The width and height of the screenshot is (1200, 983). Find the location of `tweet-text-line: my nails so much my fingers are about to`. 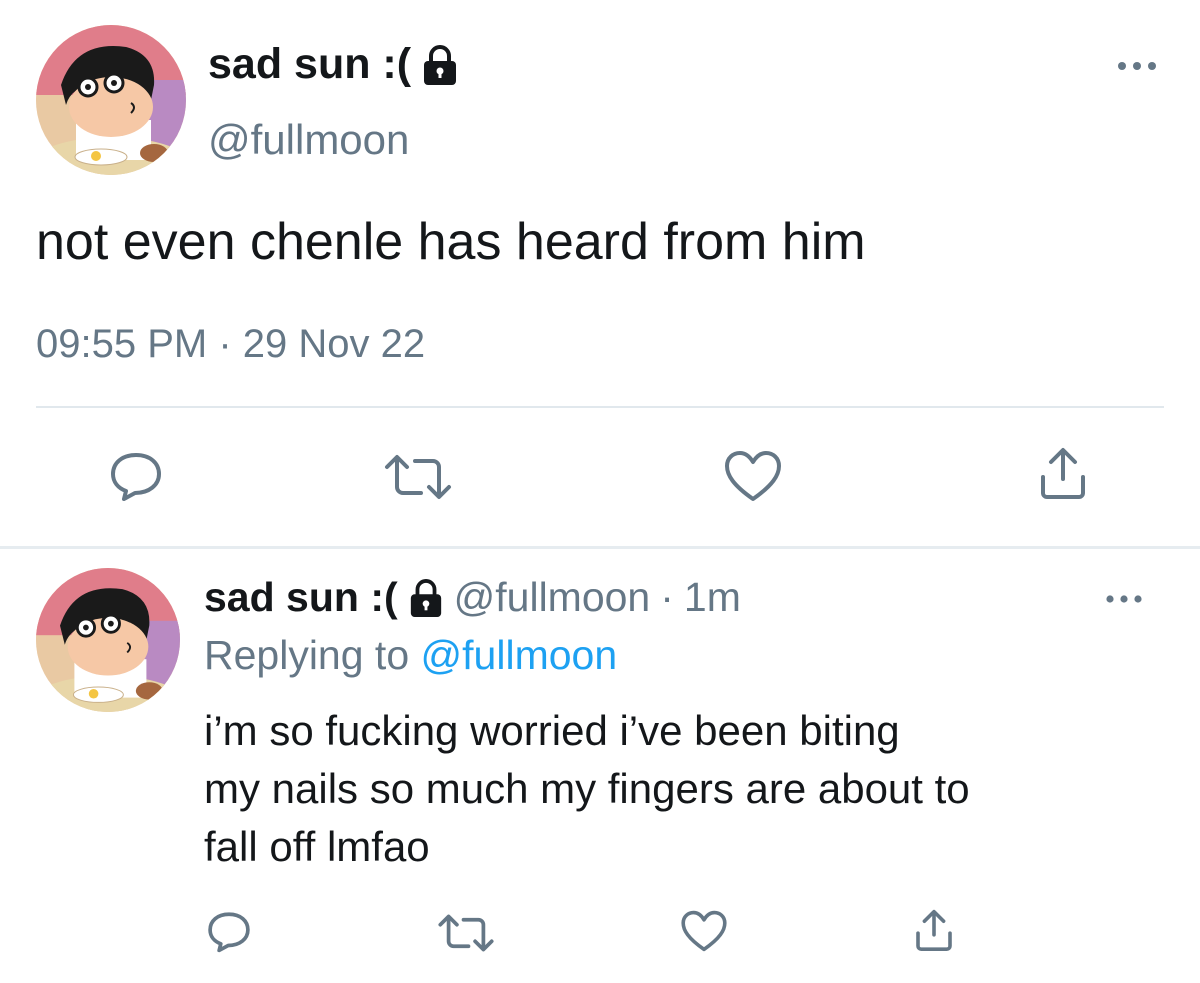

tweet-text-line: my nails so much my fingers are about to is located at coordinates (587, 788).